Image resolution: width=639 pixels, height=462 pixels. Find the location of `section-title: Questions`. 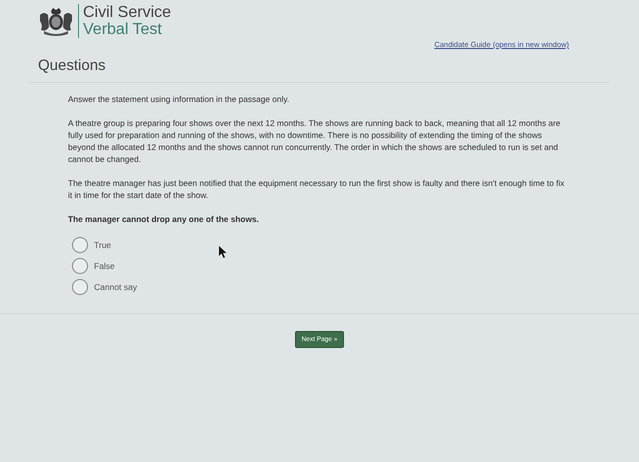

section-title: Questions is located at coordinates (72, 65).